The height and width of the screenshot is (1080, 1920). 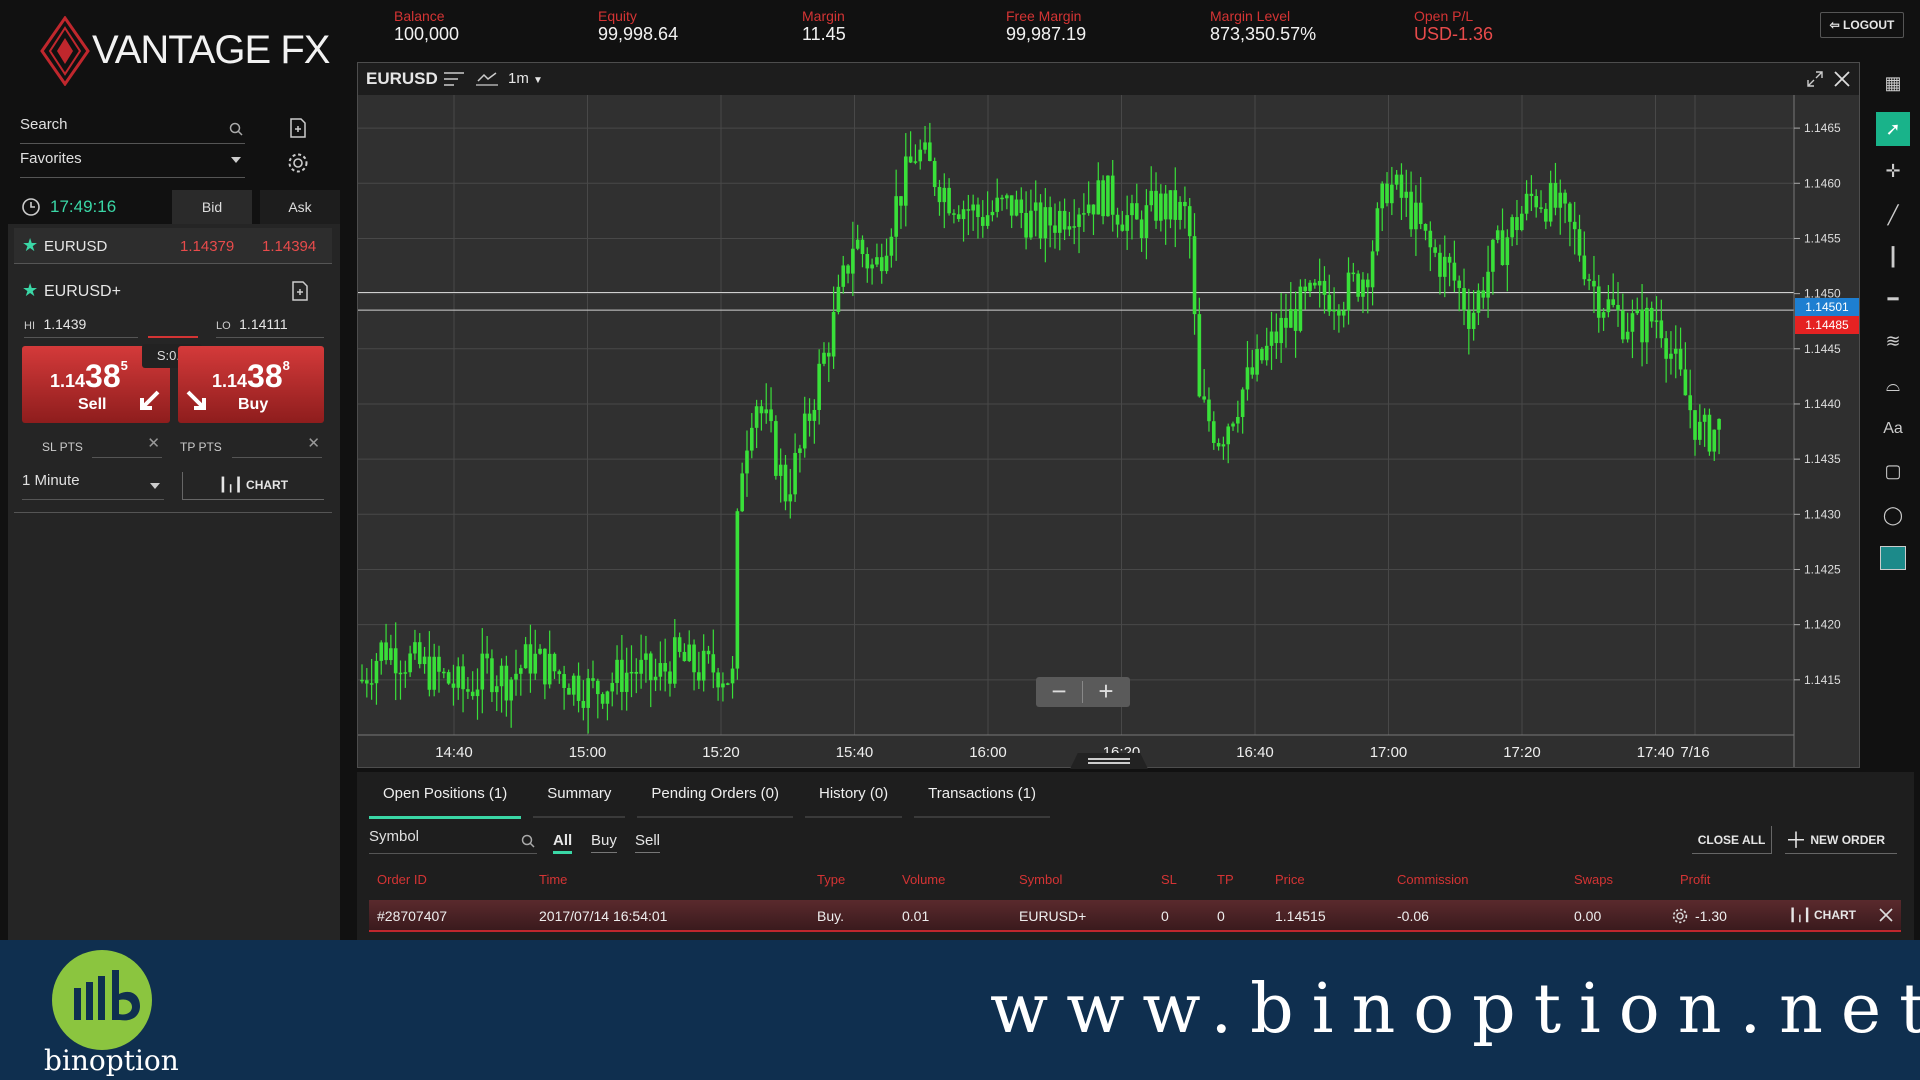 What do you see at coordinates (1893, 215) in the screenshot?
I see `trendline-icon: ╱` at bounding box center [1893, 215].